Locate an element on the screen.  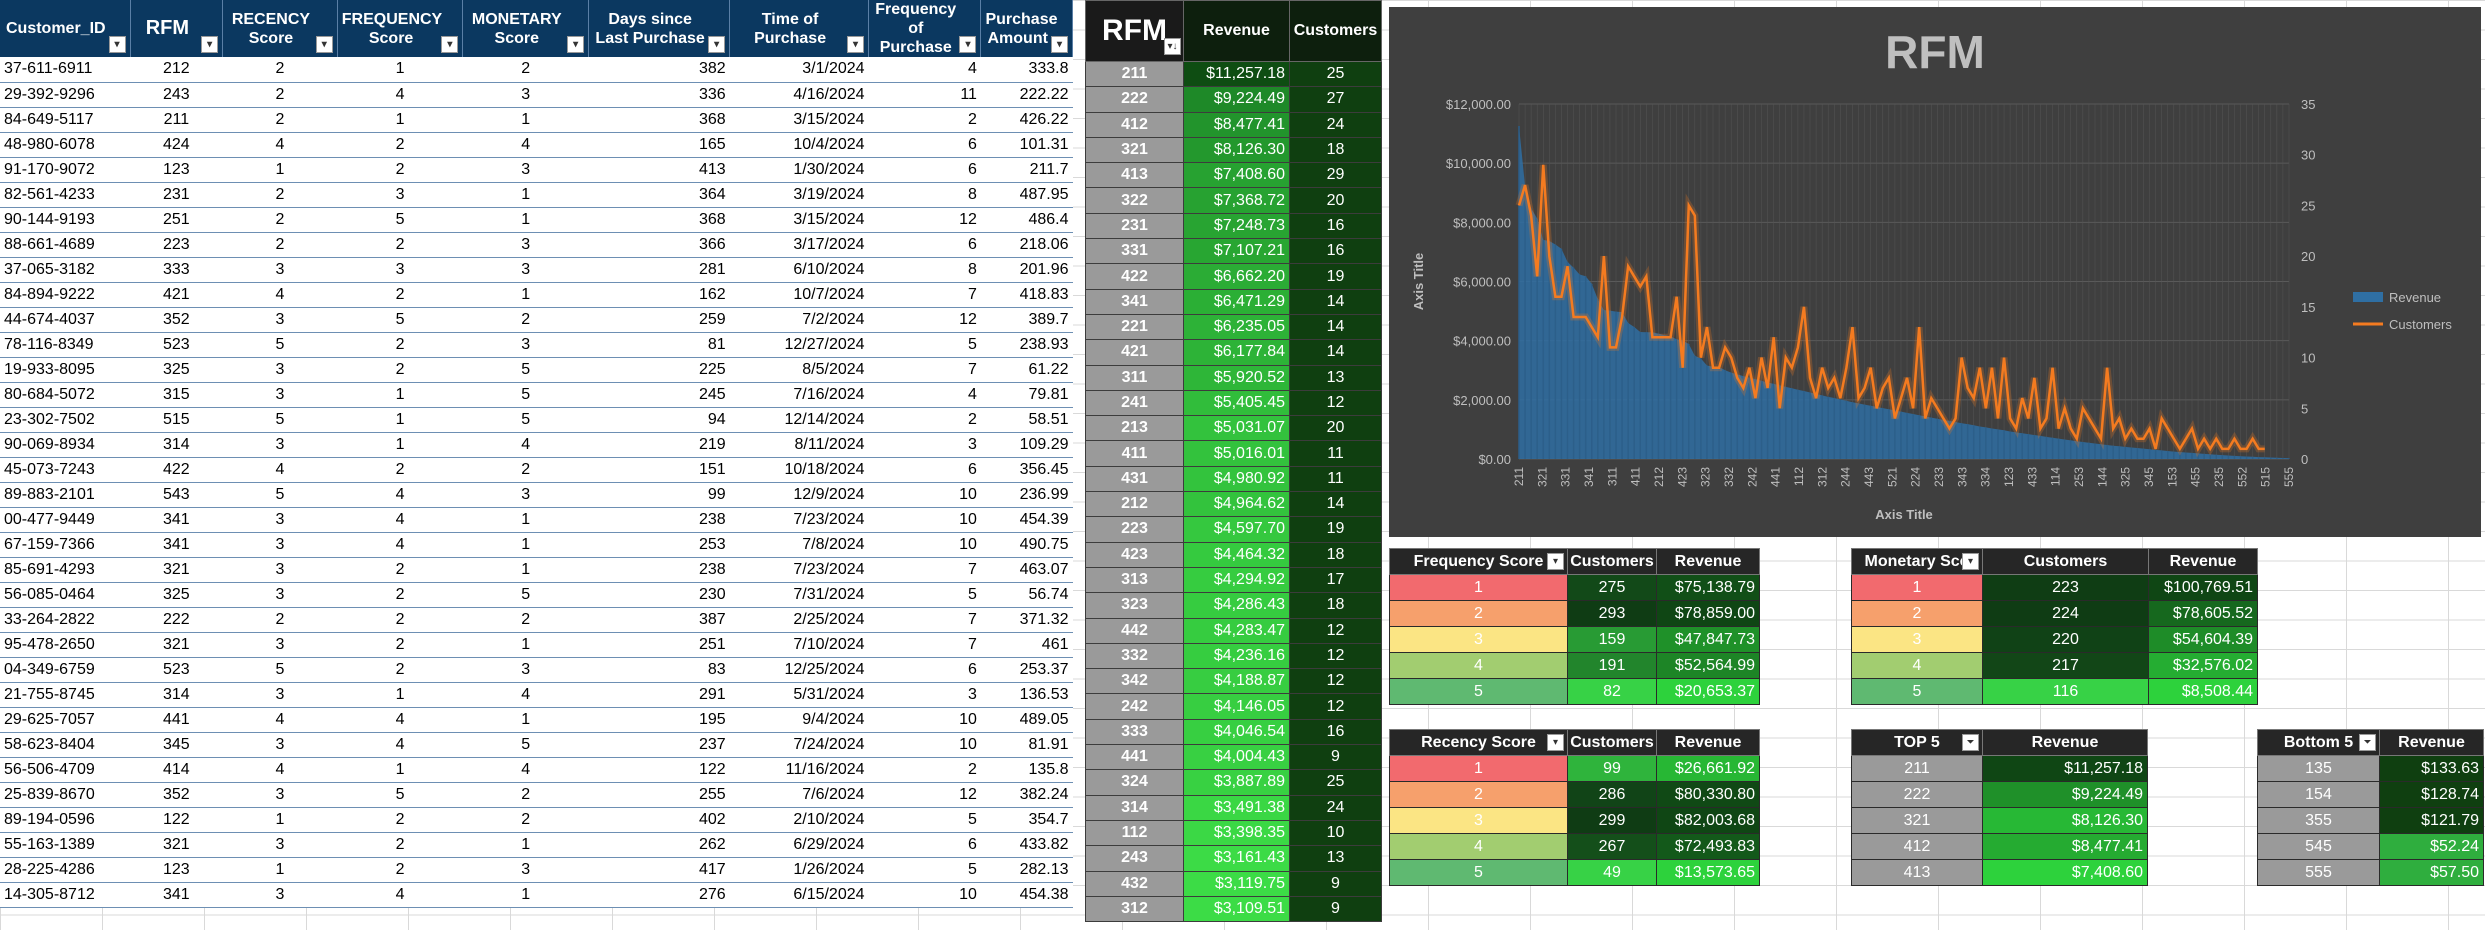
table-cell: 14-305-8712 is located at coordinates (65, 895).